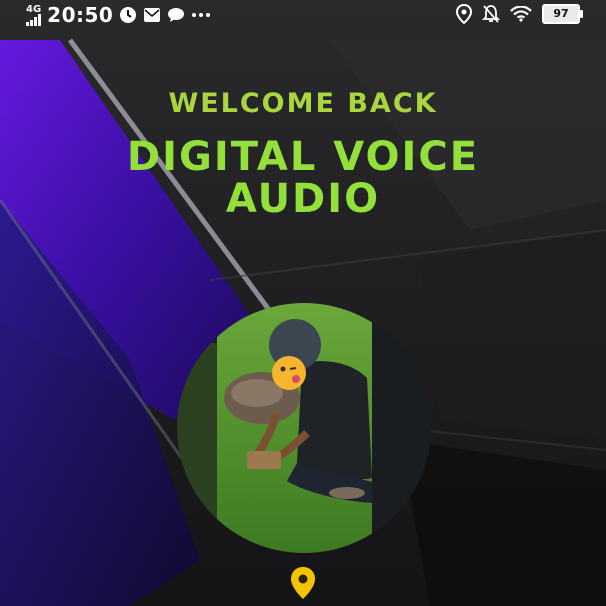 The image size is (606, 606). Describe the element at coordinates (303, 103) in the screenshot. I see `welcome-heading: WELCOME BACK` at that location.